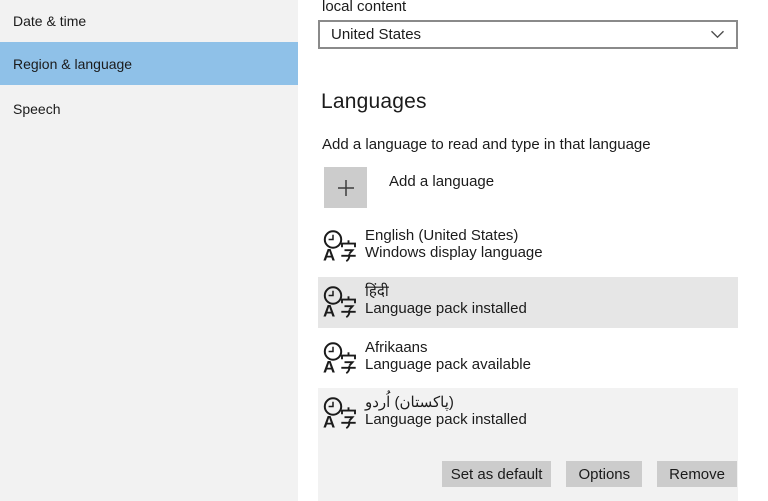  What do you see at coordinates (374, 101) in the screenshot?
I see `languages-heading: Languages` at bounding box center [374, 101].